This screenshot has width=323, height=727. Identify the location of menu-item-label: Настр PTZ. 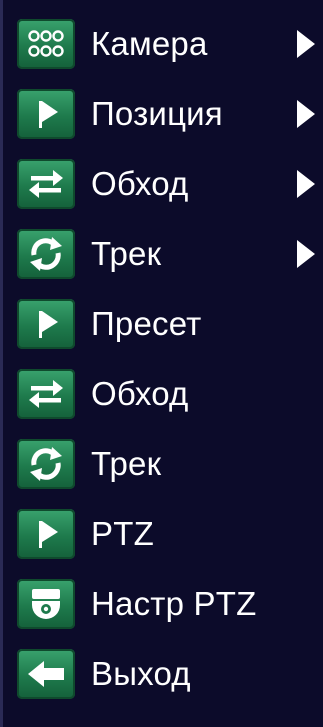
(174, 603).